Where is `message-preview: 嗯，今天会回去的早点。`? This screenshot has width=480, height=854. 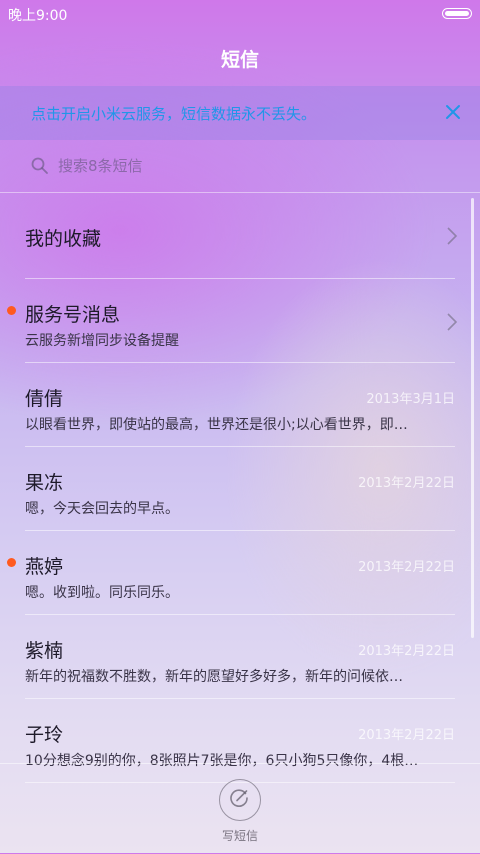 message-preview: 嗯，今天会回去的早点。 is located at coordinates (102, 509).